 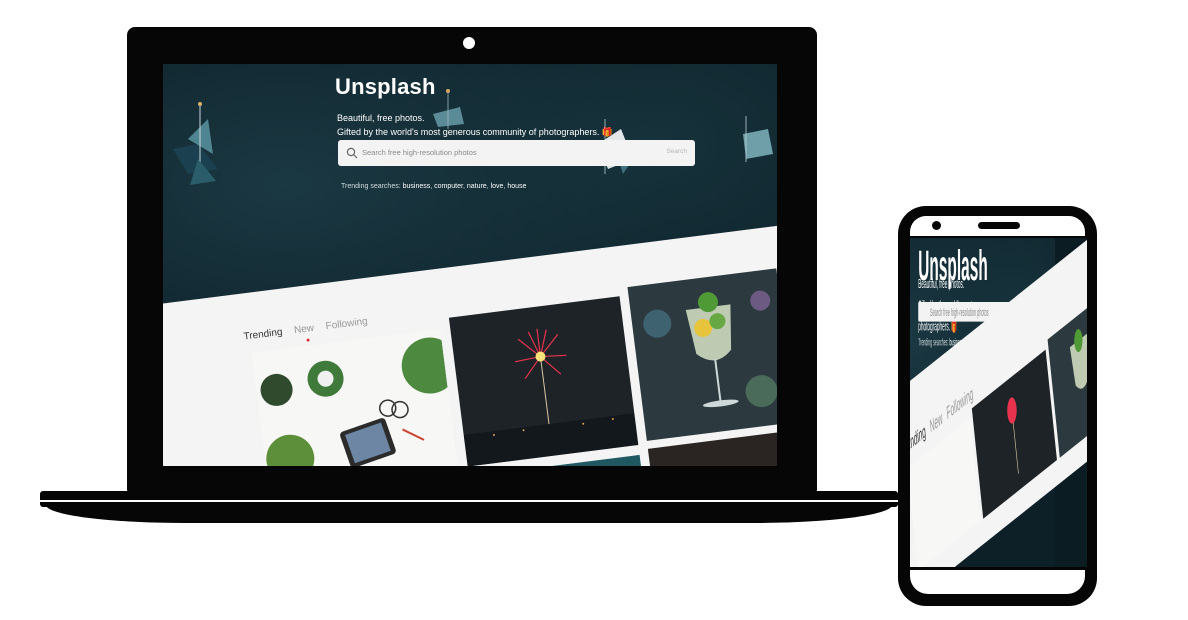 What do you see at coordinates (469, 513) in the screenshot?
I see `laptop-bottom` at bounding box center [469, 513].